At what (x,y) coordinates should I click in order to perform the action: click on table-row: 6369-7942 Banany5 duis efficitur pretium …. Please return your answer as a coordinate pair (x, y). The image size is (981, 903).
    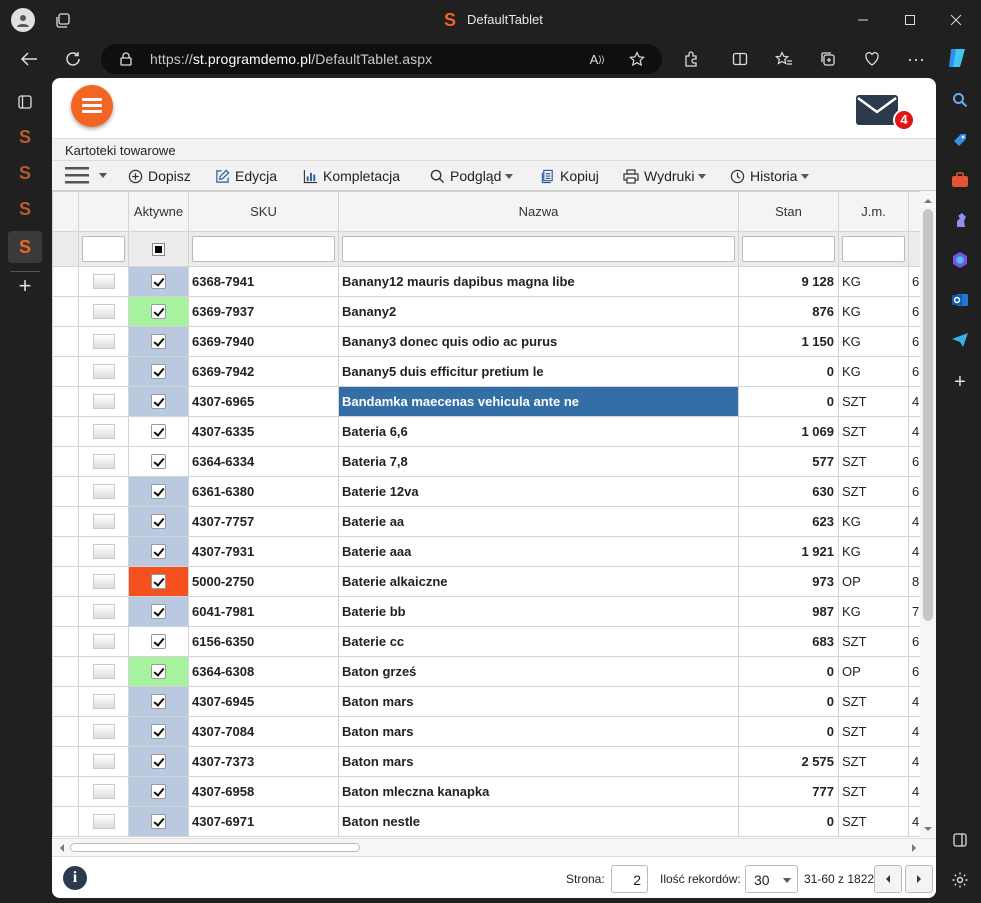
    Looking at the image, I should click on (486, 371).